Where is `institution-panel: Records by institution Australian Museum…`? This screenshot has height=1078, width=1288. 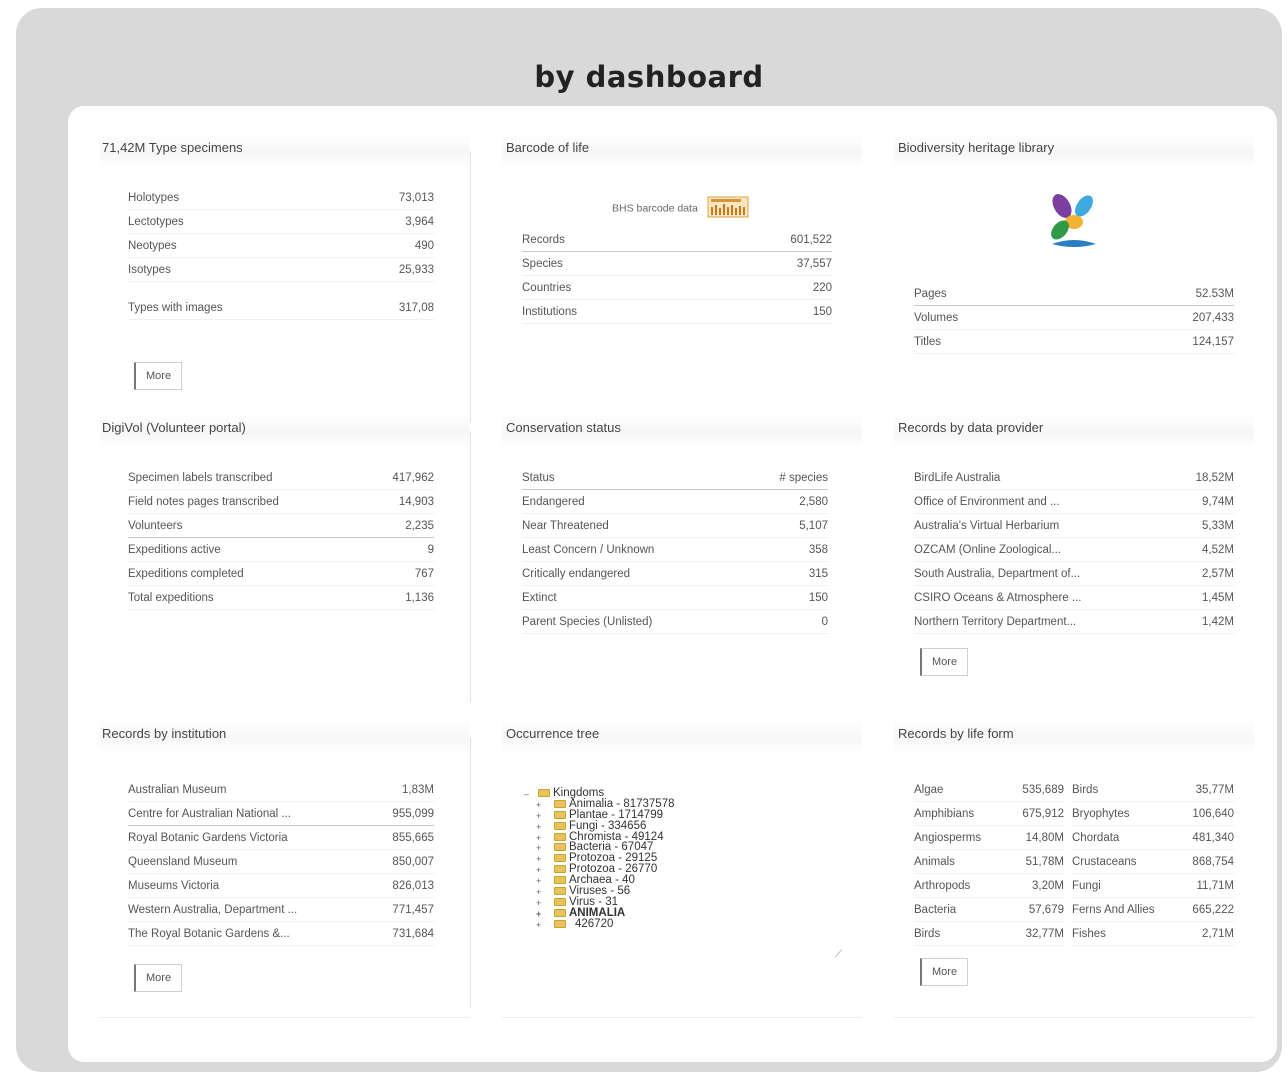 institution-panel: Records by institution Australian Museum… is located at coordinates (285, 868).